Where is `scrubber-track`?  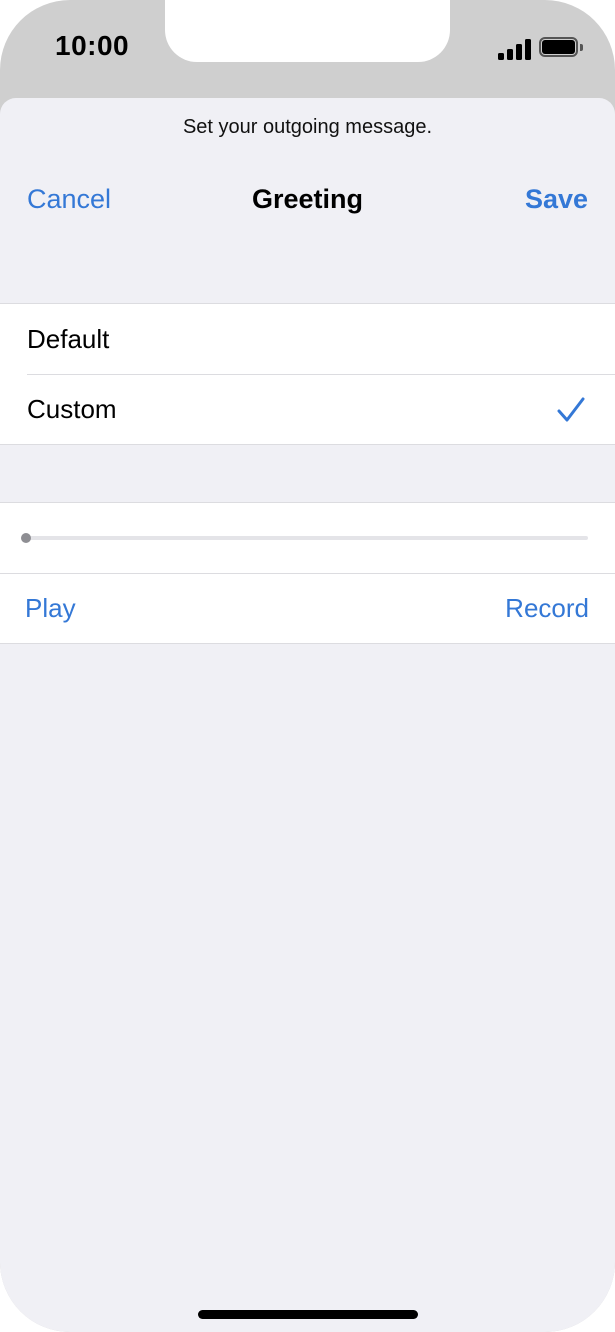
scrubber-track is located at coordinates (307, 538).